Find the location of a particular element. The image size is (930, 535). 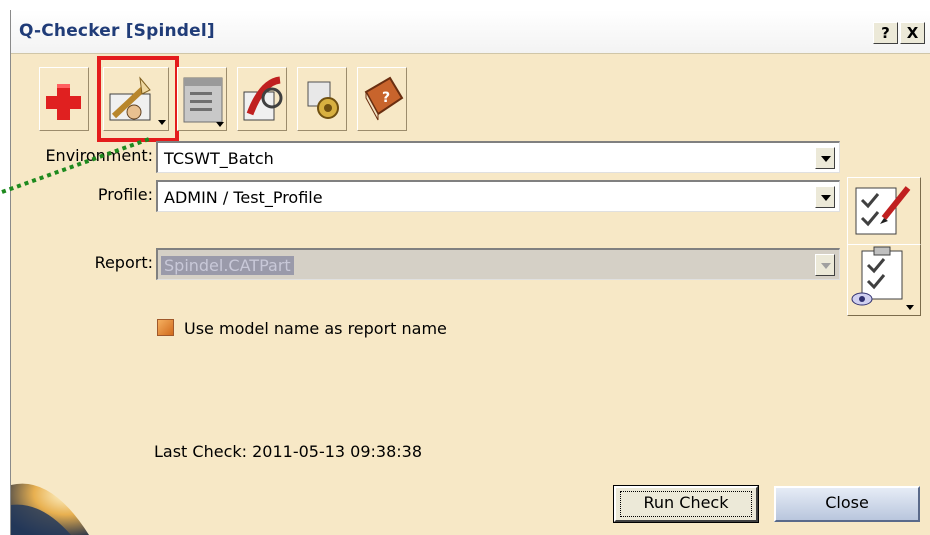

profile-select: ADMIN / Test_Profile is located at coordinates (498, 196).